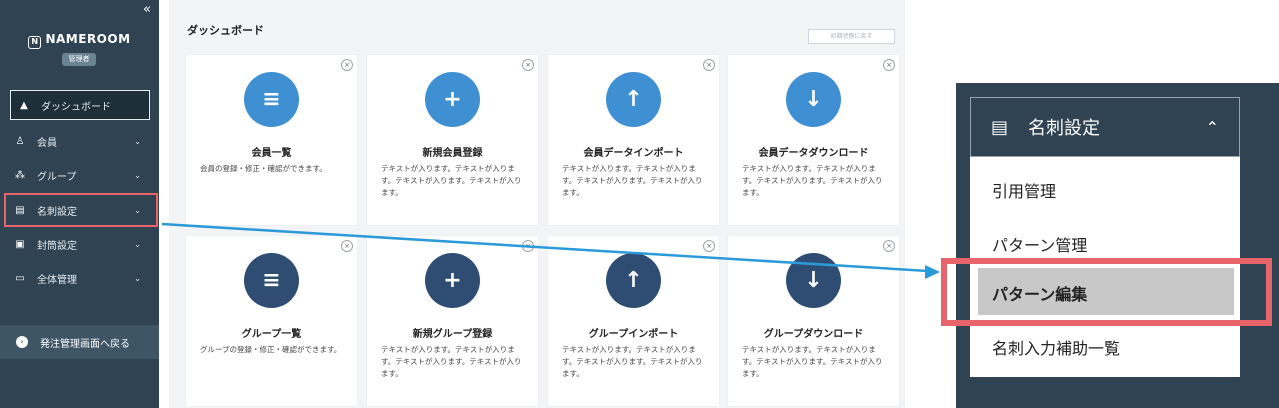 The image size is (1279, 408). Describe the element at coordinates (550, 250) in the screenshot. I see `callout-arrow` at that location.